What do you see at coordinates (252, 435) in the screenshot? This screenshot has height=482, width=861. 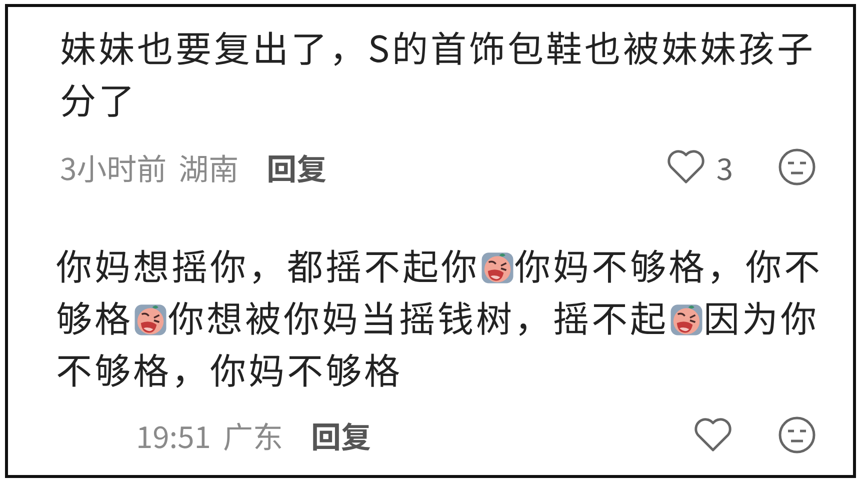 I see `comment-location: 广东` at bounding box center [252, 435].